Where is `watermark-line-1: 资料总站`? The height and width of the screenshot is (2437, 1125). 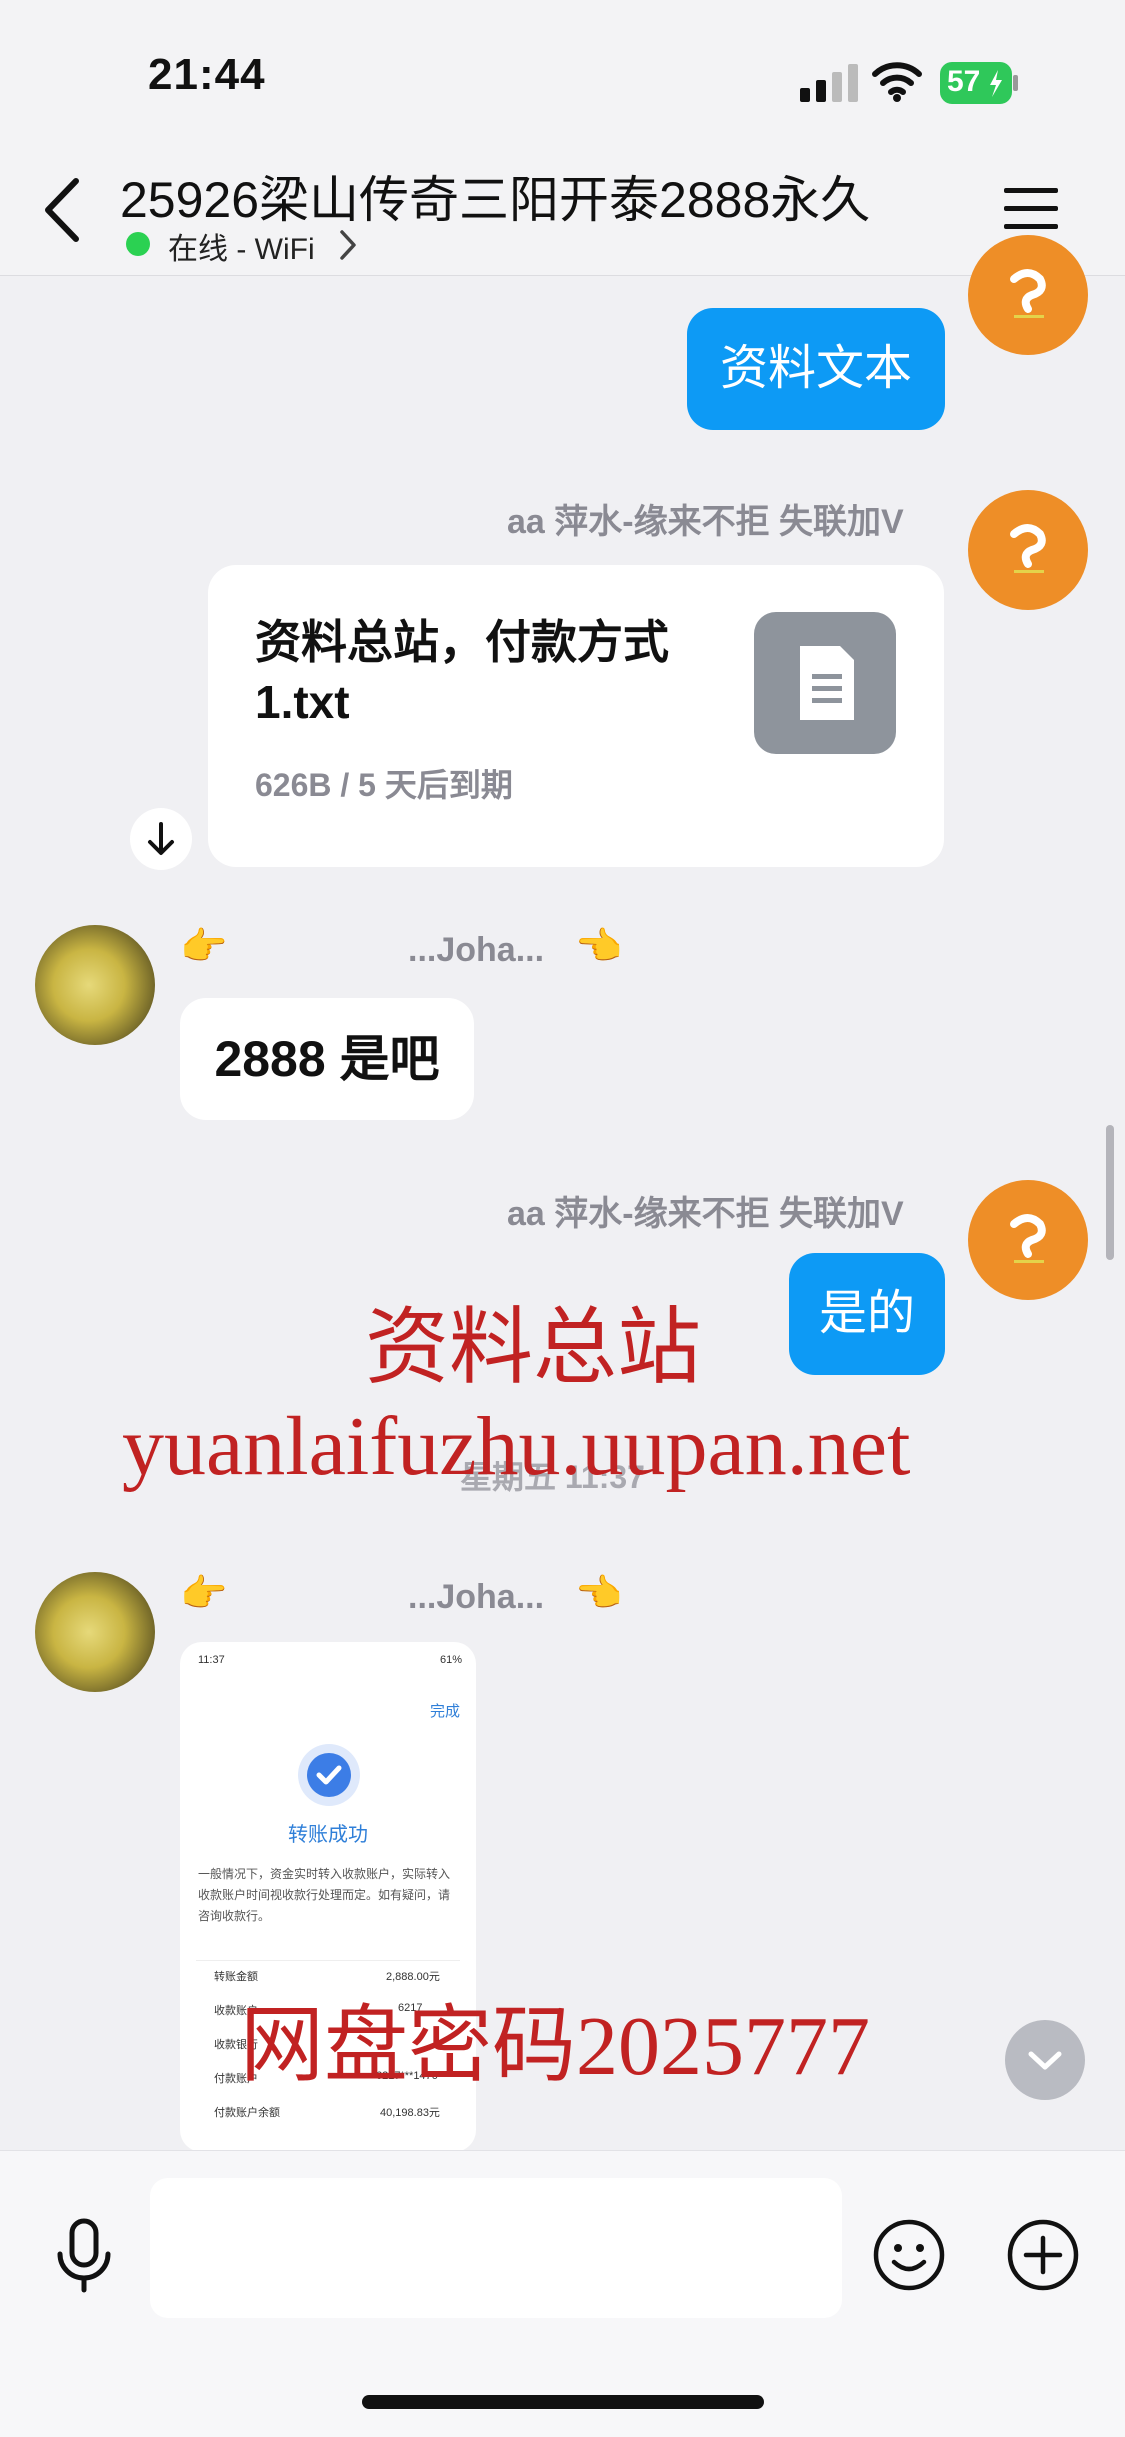
watermark-line-1: 资料总站 is located at coordinates (533, 1348).